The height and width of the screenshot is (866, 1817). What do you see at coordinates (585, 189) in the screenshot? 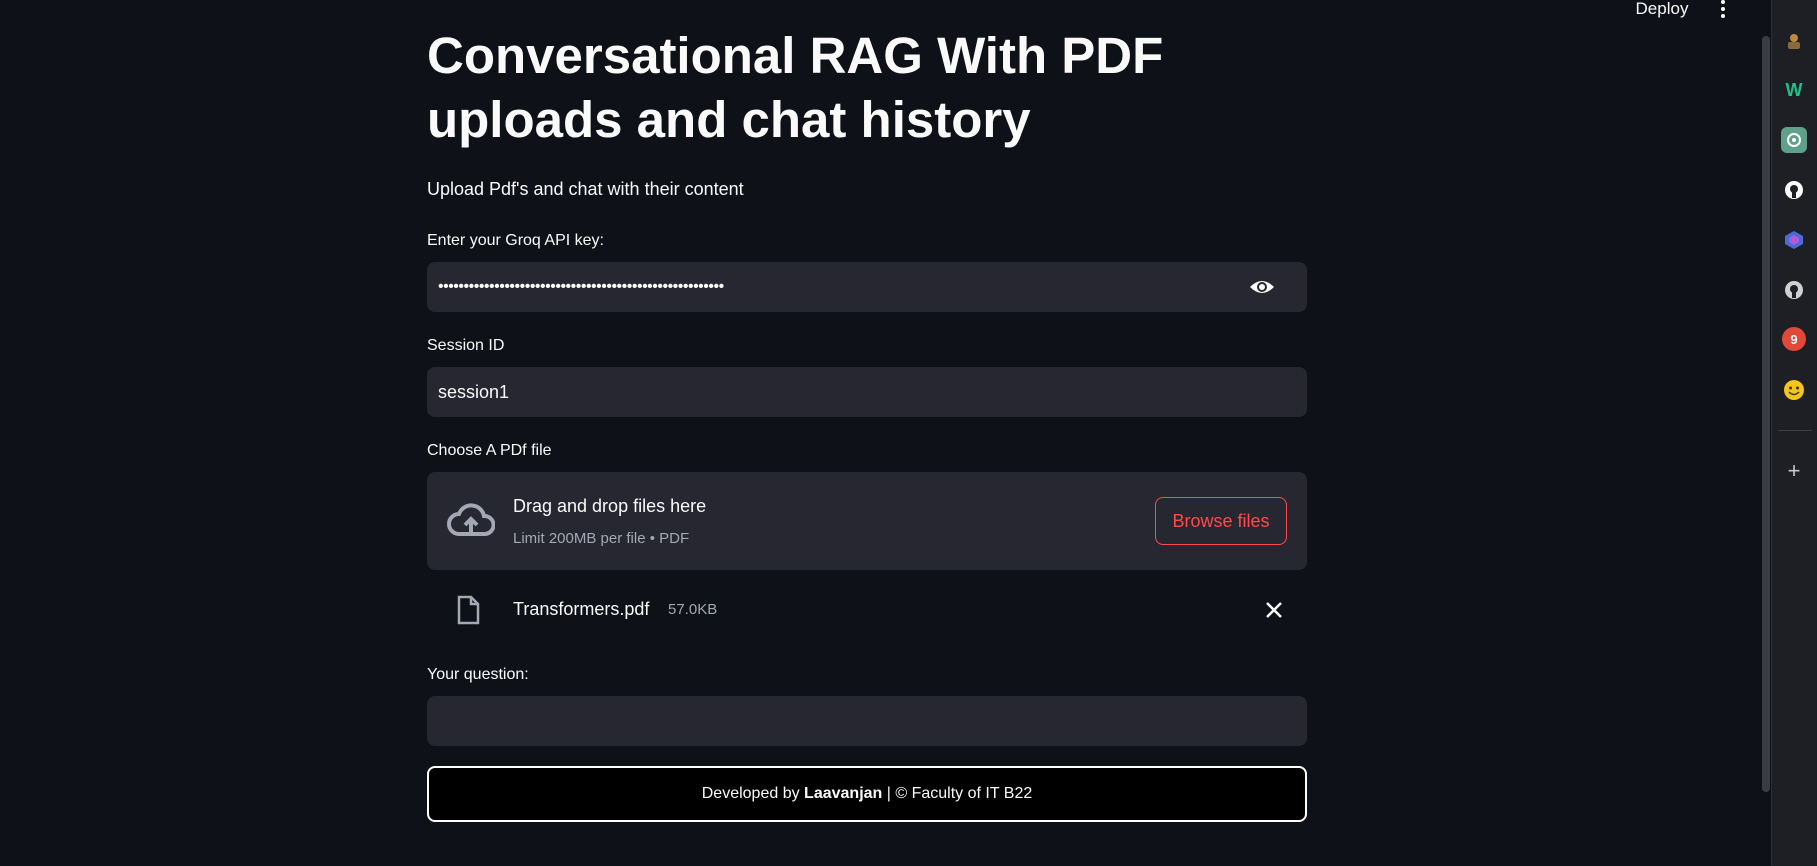
I see `page-subtitle: Upload Pdf's and chat with their content` at bounding box center [585, 189].